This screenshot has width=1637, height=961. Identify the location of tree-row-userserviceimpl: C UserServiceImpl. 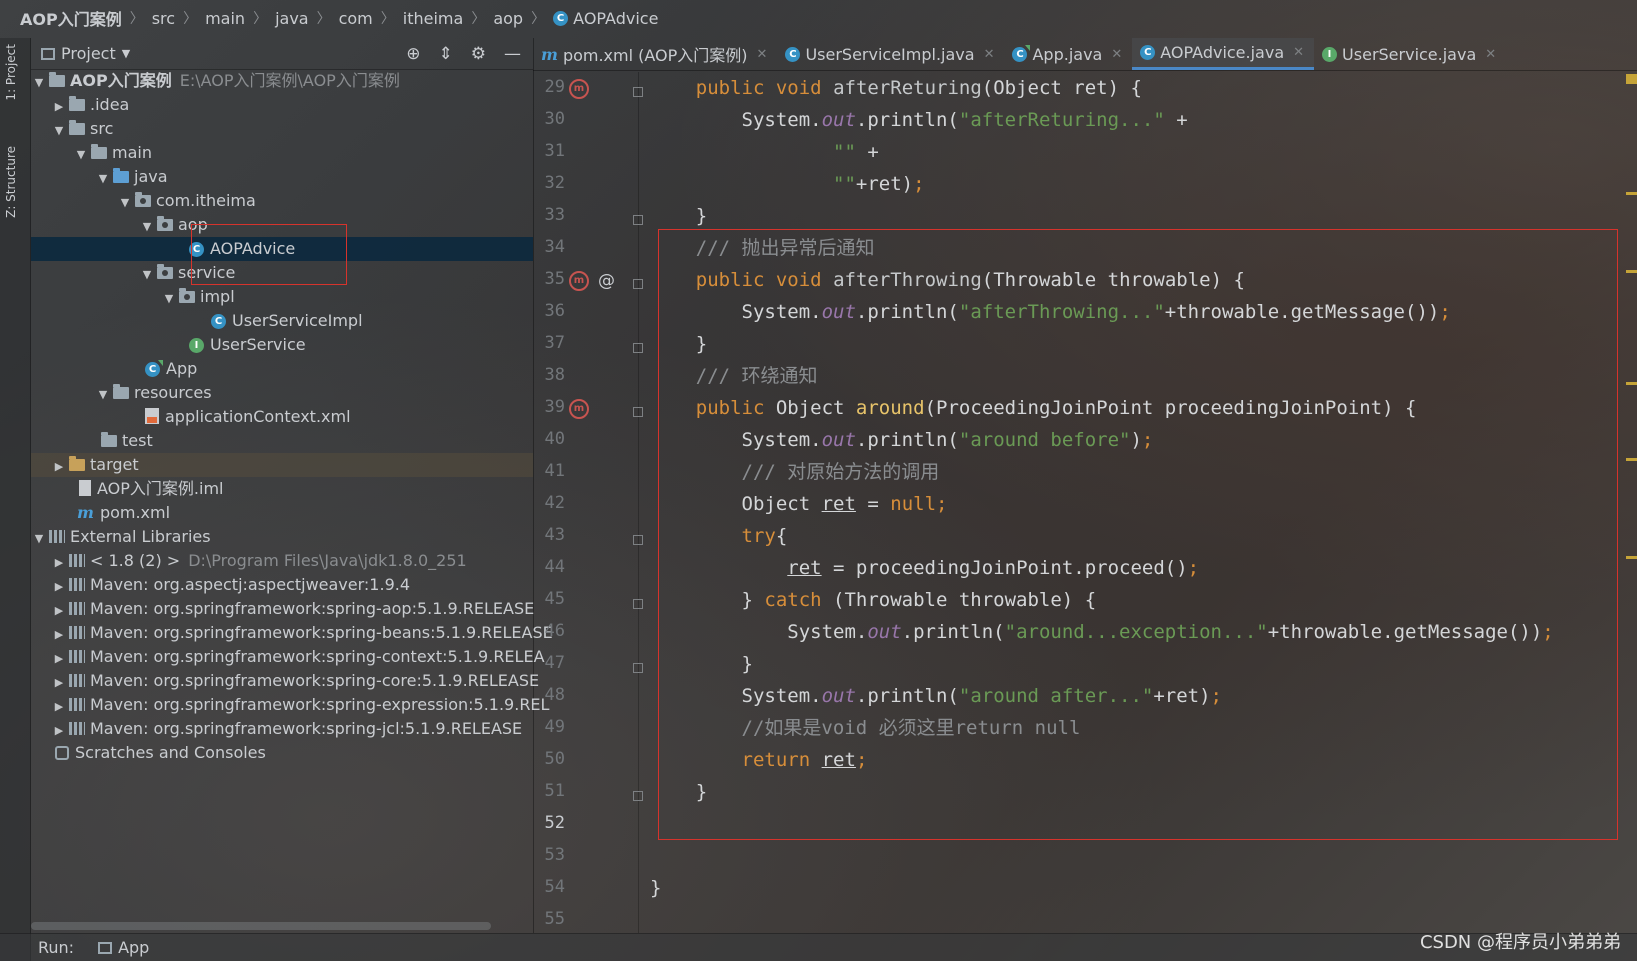
(282, 321).